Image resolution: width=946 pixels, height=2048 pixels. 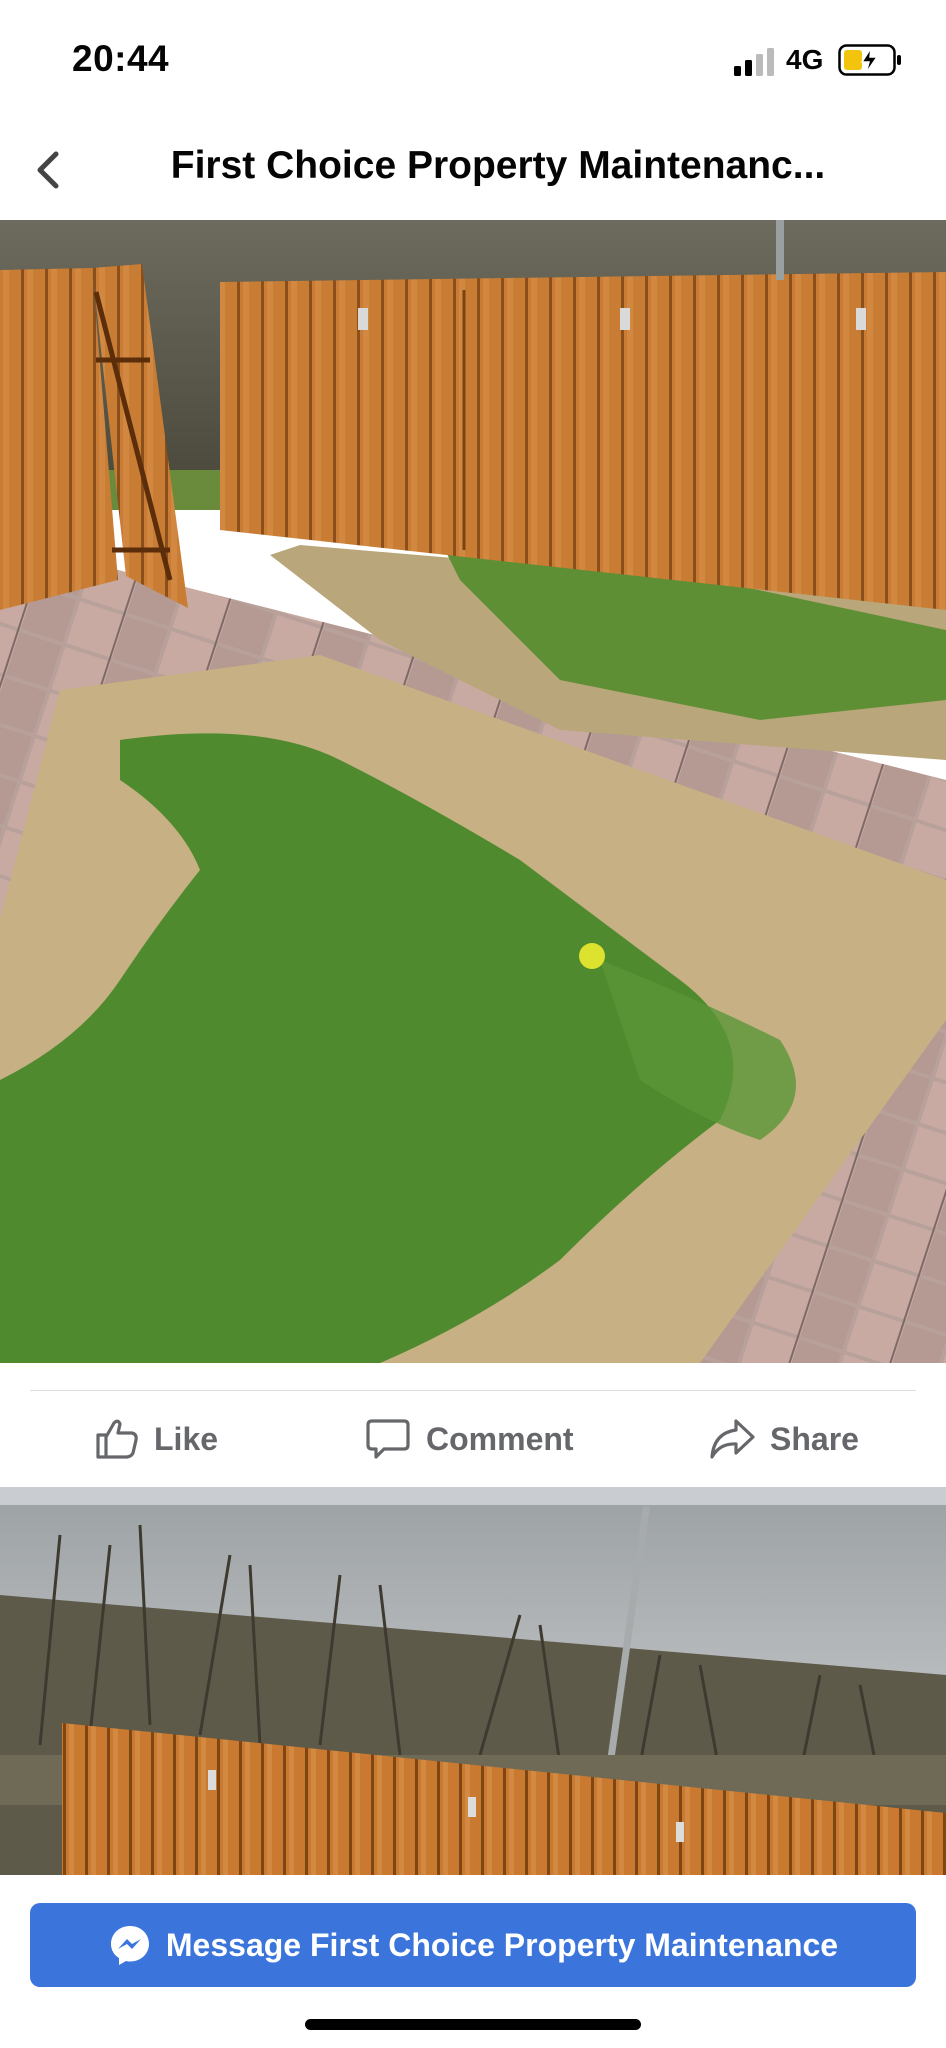 I want to click on post-action-bar: Like Comment Share, so click(x=473, y=1439).